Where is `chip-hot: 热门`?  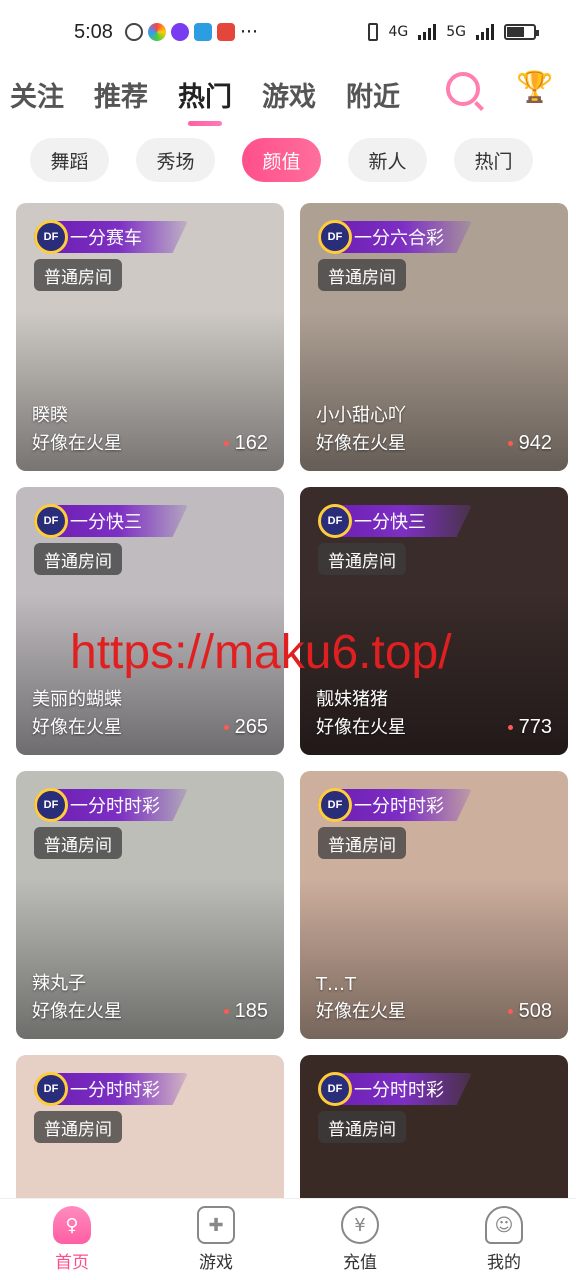 chip-hot: 热门 is located at coordinates (493, 160).